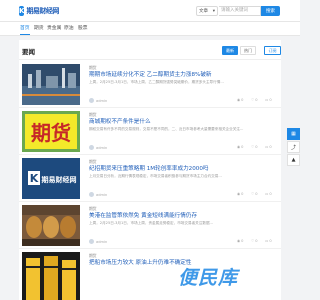  I want to click on chevron-down-icon: ▾, so click(213, 11).